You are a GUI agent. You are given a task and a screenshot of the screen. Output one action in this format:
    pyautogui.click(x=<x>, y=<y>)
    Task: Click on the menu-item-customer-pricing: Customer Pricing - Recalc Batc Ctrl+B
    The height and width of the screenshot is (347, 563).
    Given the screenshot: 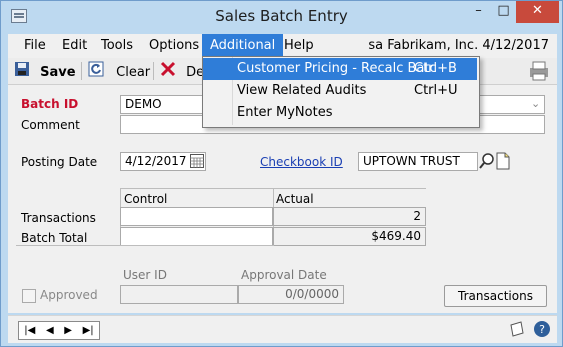 What is the action you would take?
    pyautogui.click(x=340, y=69)
    